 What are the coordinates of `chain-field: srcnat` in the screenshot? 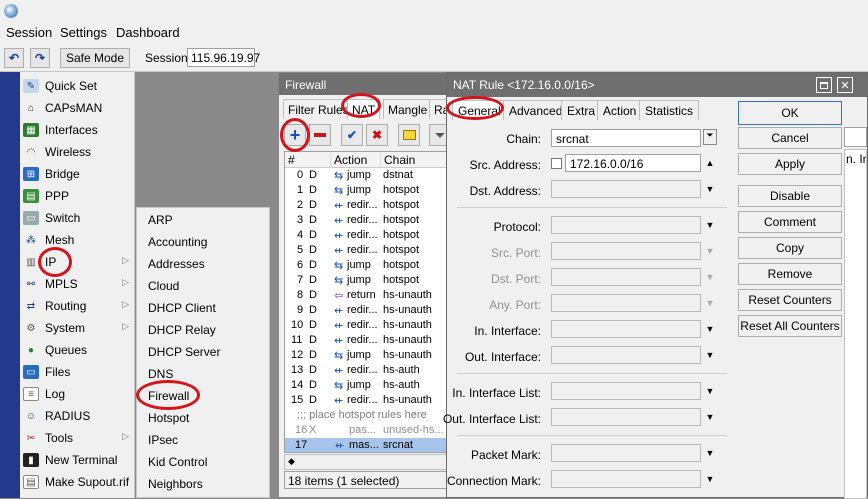 It's located at (626, 138).